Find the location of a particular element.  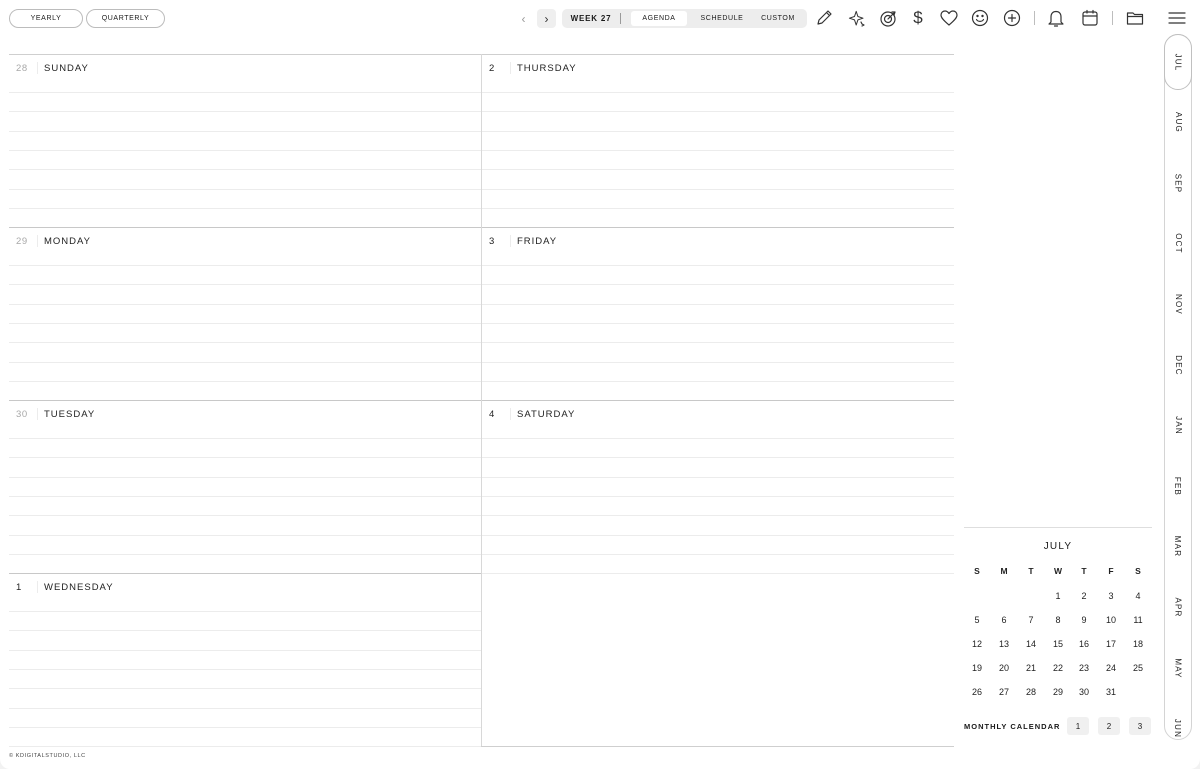

month-tab-oct: OCT is located at coordinates (1178, 244).